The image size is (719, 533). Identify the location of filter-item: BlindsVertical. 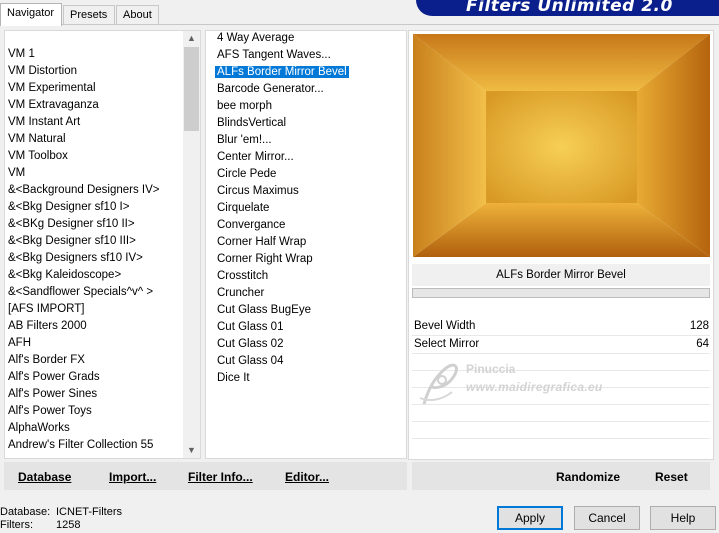
(251, 123).